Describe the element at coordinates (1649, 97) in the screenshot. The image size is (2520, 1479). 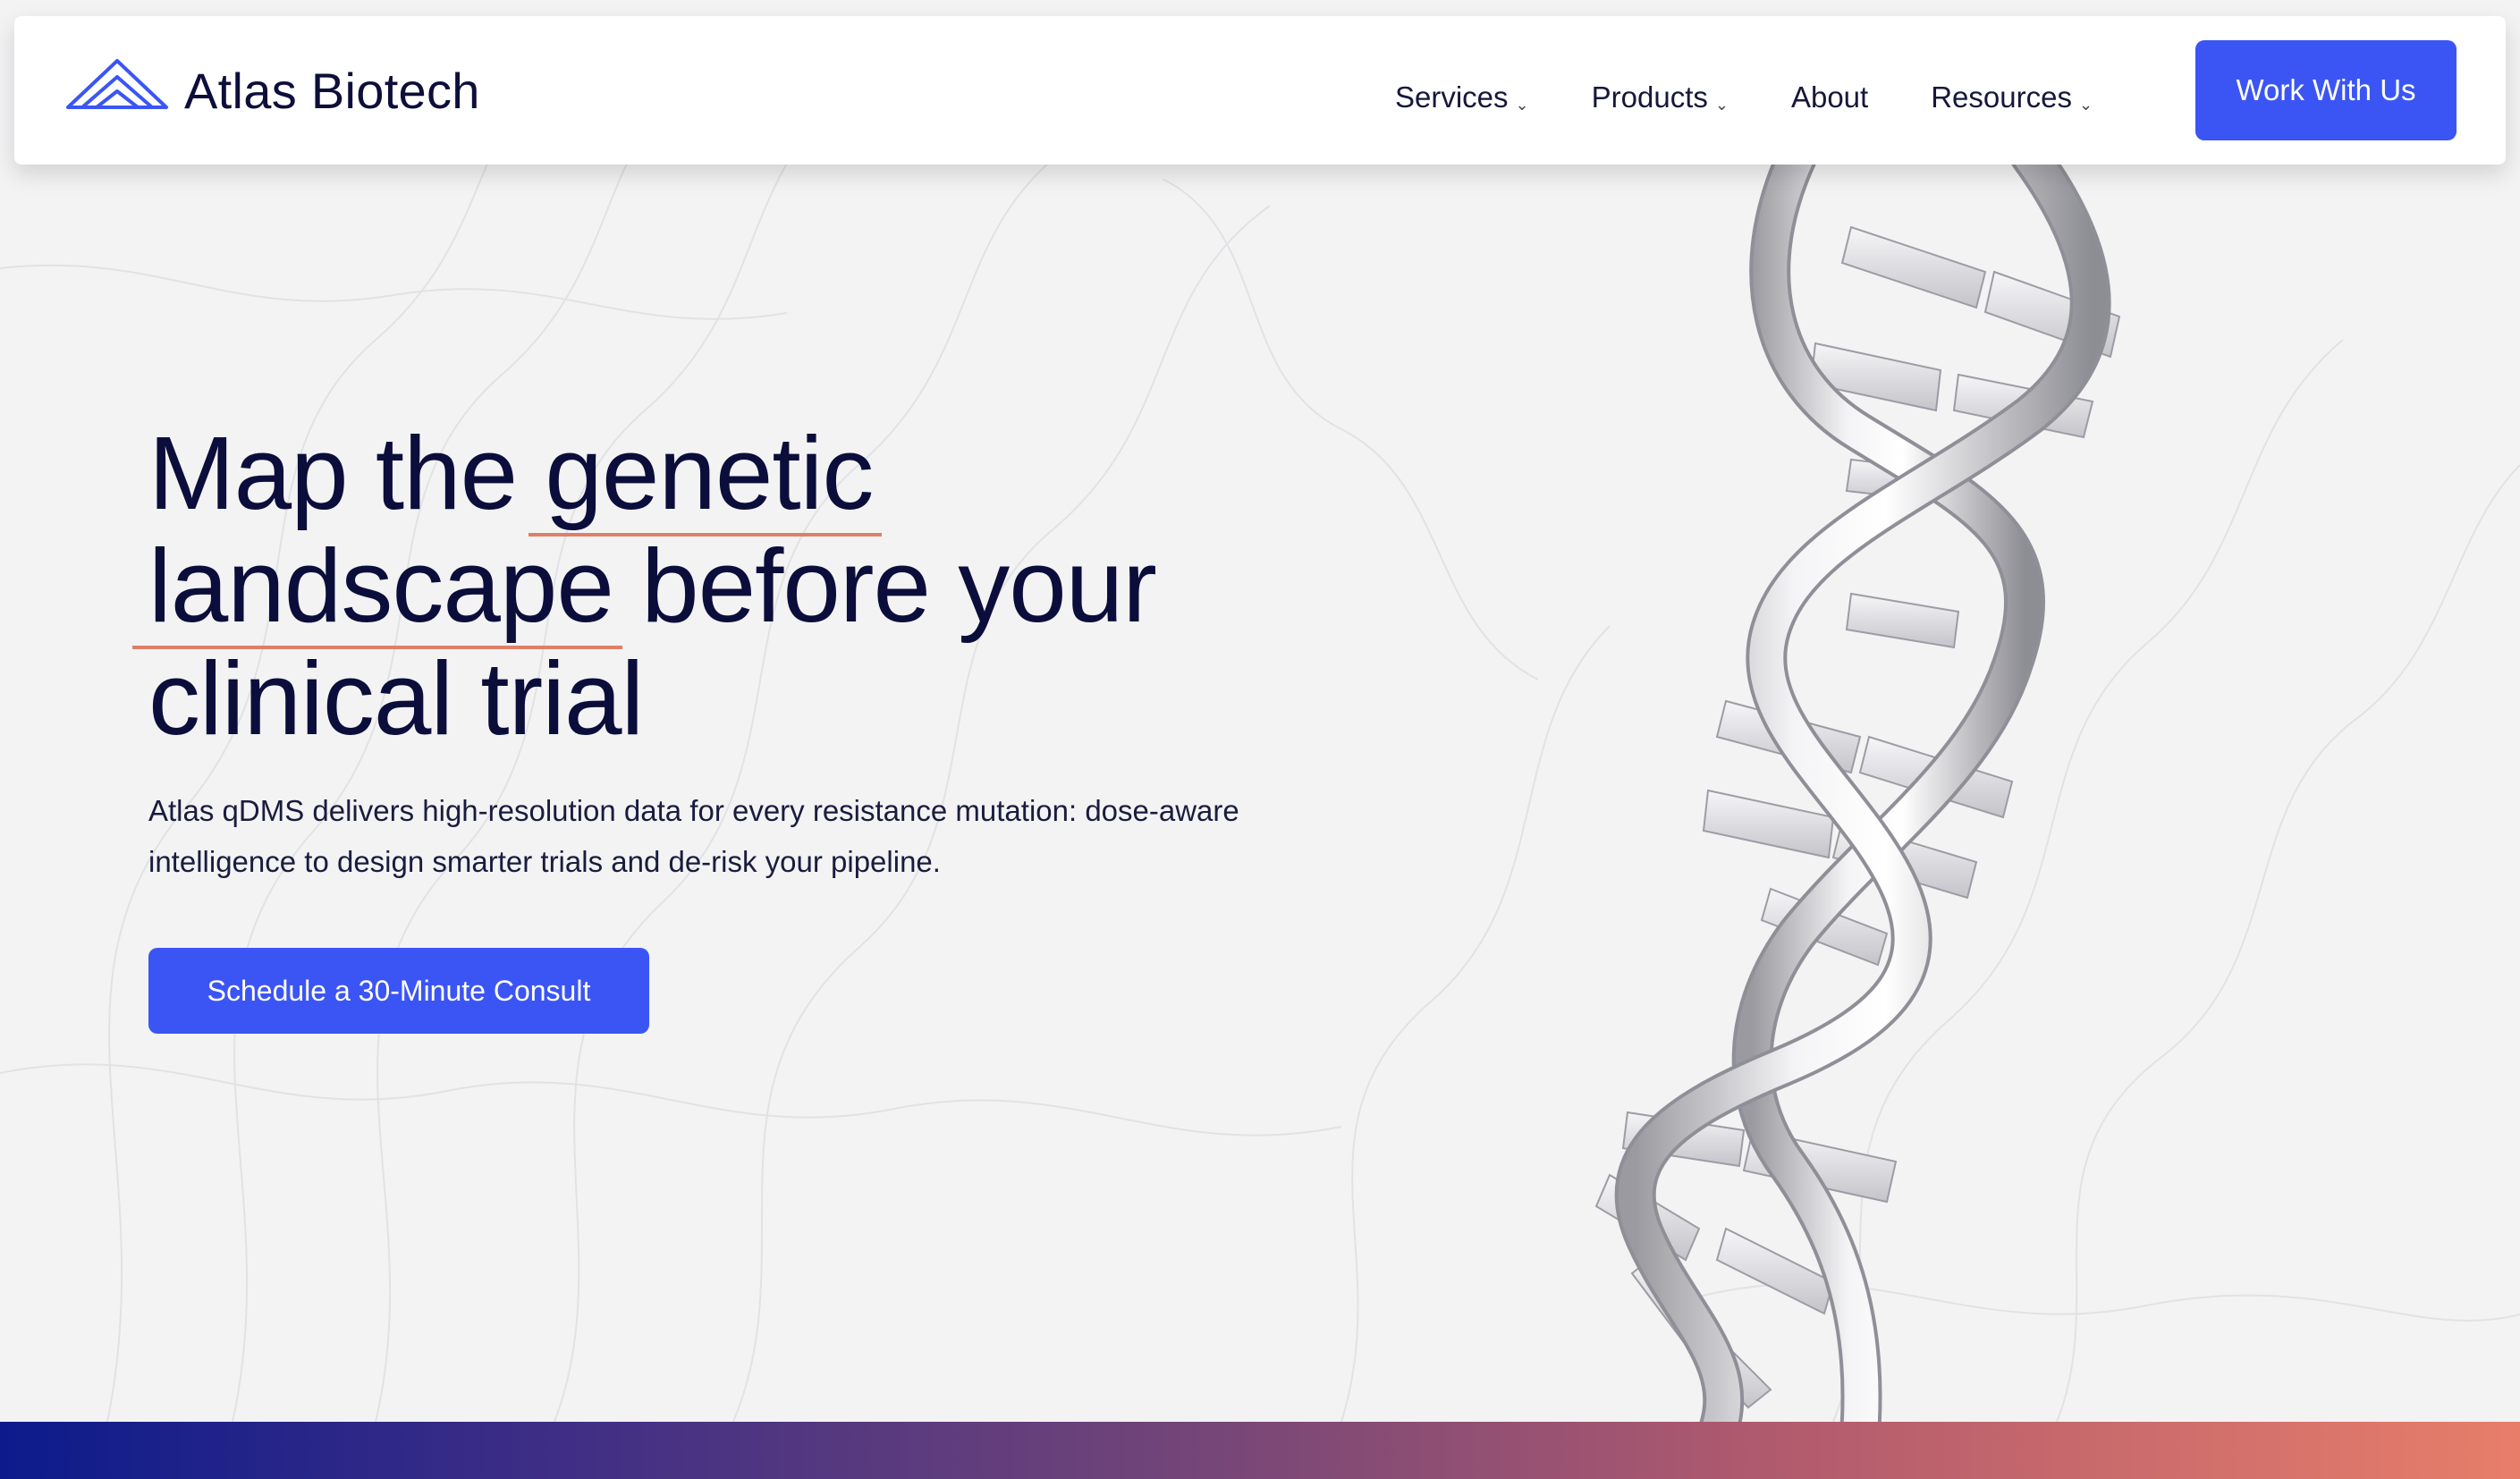
I see `nav-products-label: Products` at that location.